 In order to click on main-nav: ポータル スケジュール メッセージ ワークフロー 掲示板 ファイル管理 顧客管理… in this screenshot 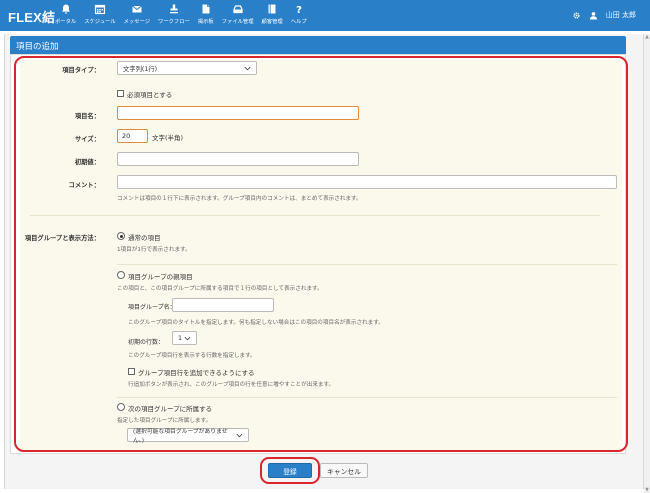, I will do `click(181, 16)`.